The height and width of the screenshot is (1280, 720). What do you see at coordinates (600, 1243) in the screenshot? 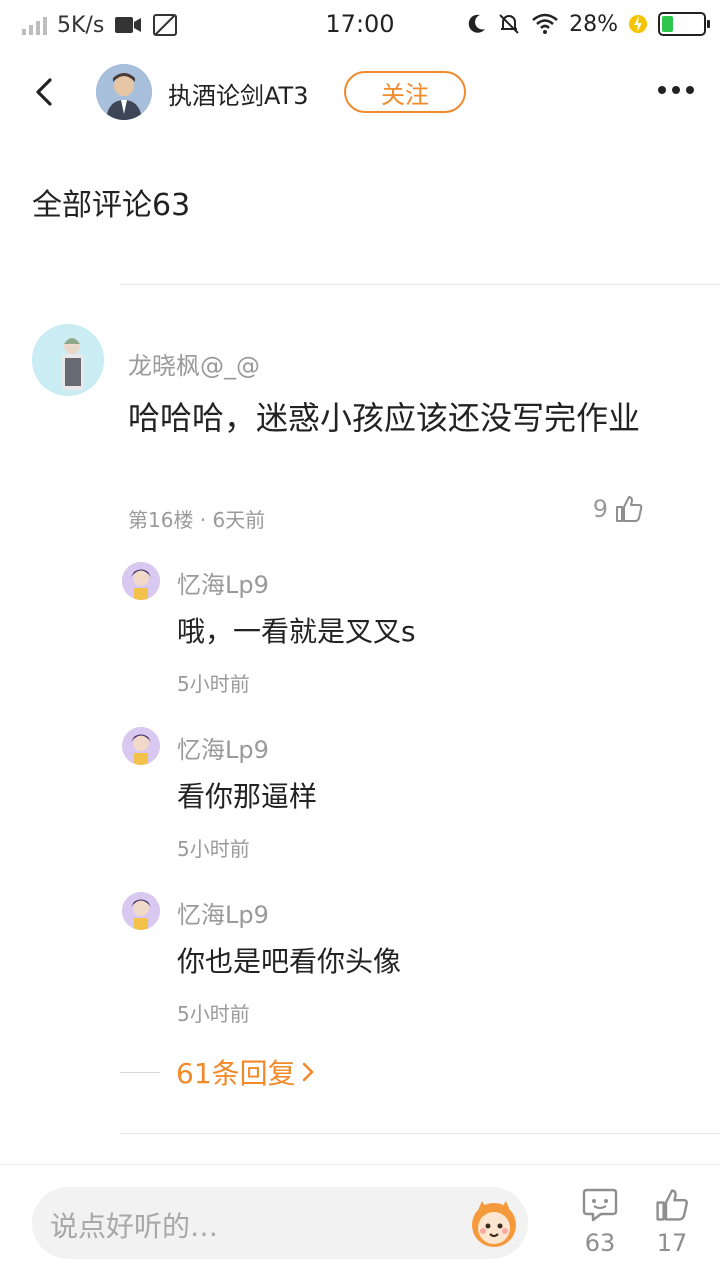
I see `comment-count: 63` at bounding box center [600, 1243].